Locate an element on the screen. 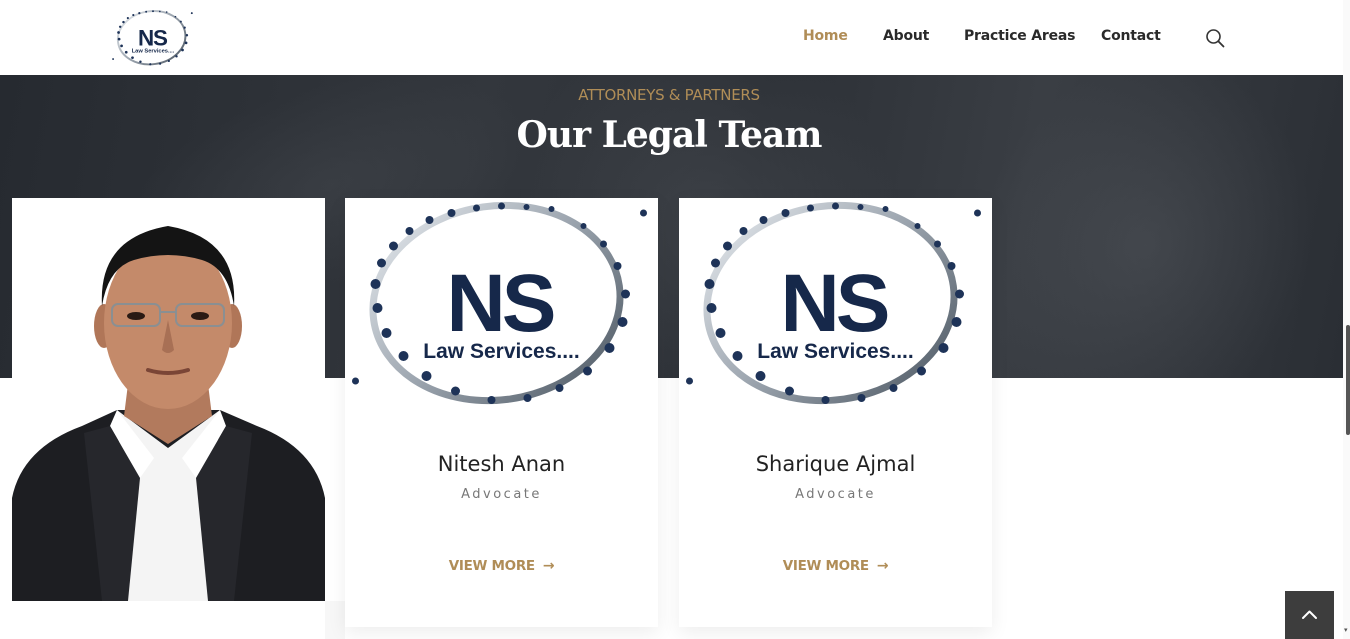 This screenshot has height=639, width=1350. scrollbar-thumb is located at coordinates (1348, 380).